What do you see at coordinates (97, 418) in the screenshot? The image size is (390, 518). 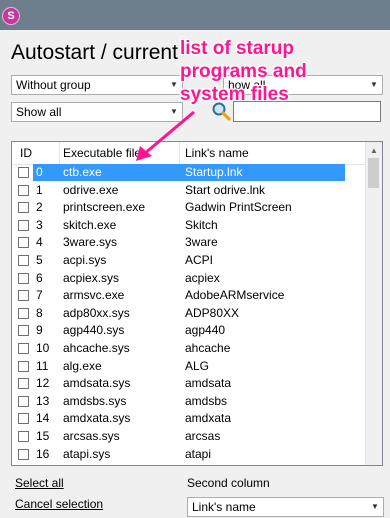 I see `cell-executable: amdxata.sys` at bounding box center [97, 418].